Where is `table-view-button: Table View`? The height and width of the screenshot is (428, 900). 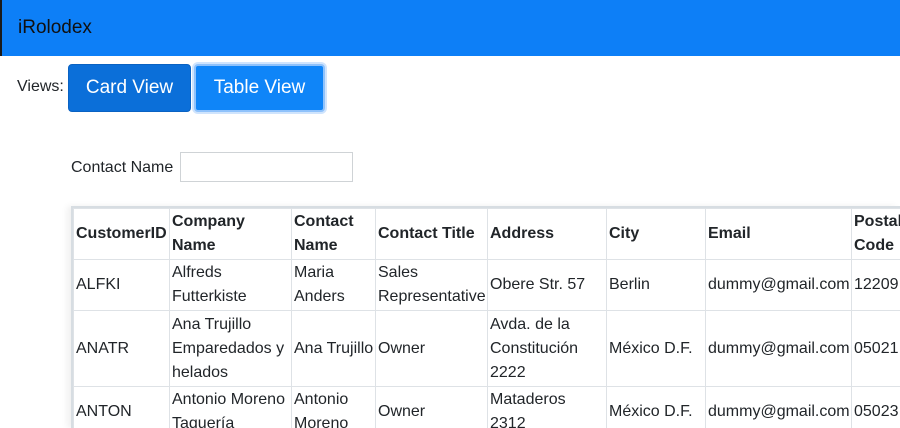
table-view-button: Table View is located at coordinates (259, 88).